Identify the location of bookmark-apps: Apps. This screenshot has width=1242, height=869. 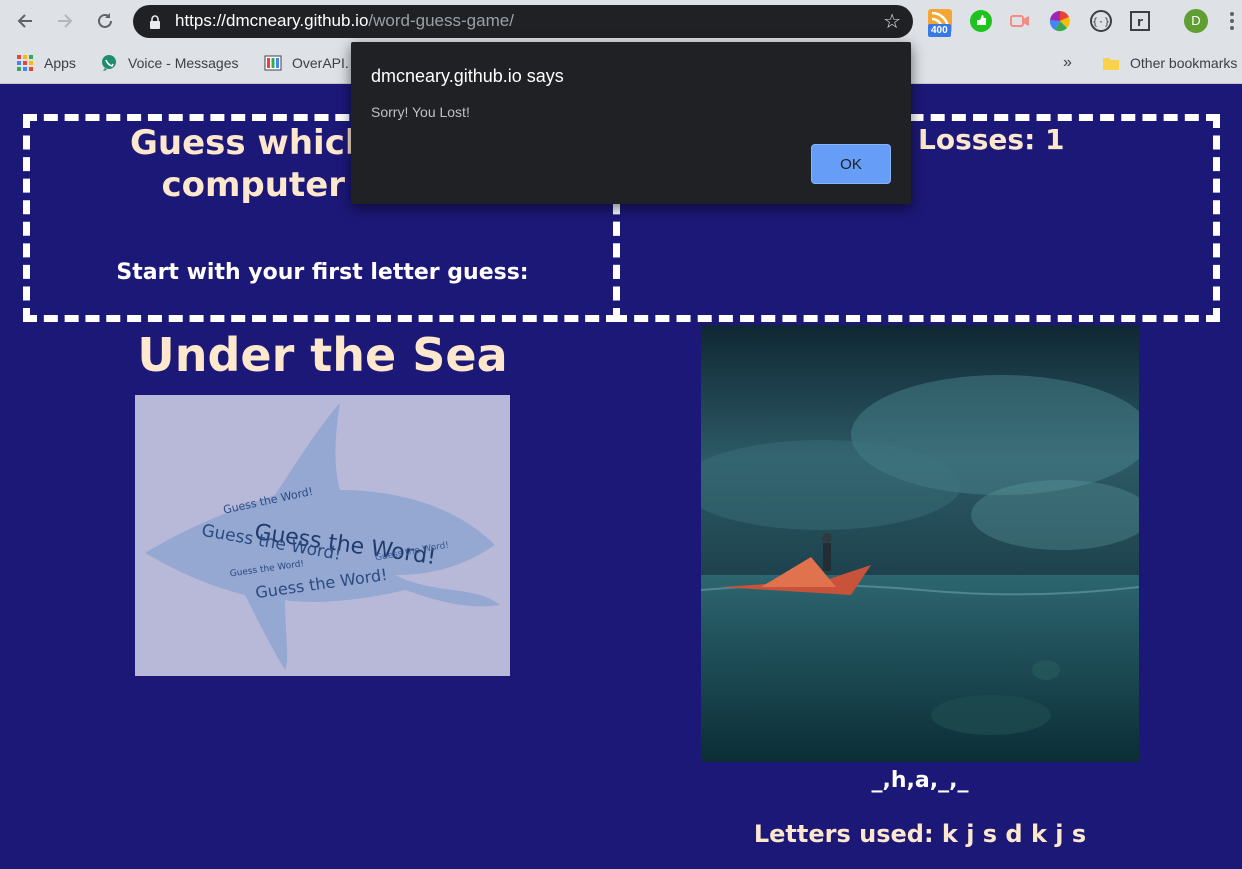
(46, 63).